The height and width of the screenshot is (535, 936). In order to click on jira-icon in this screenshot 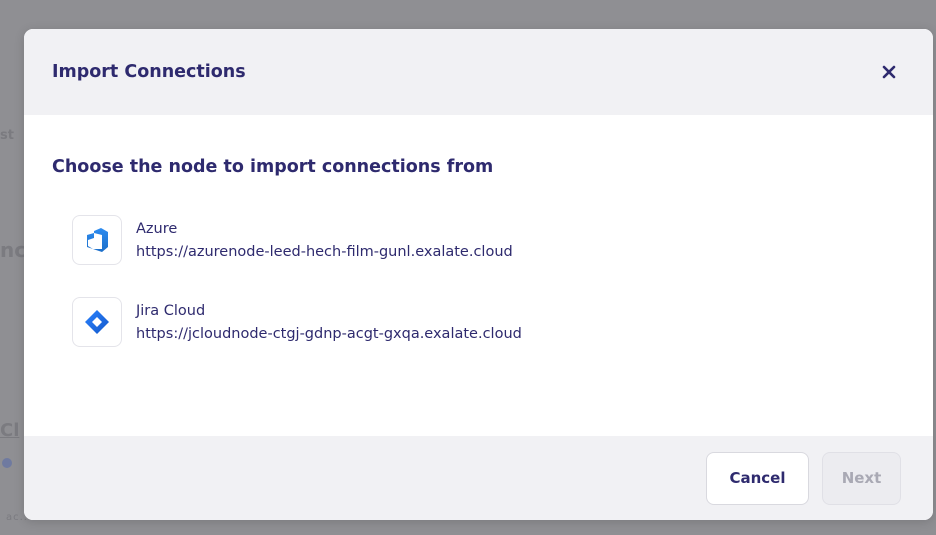, I will do `click(97, 322)`.